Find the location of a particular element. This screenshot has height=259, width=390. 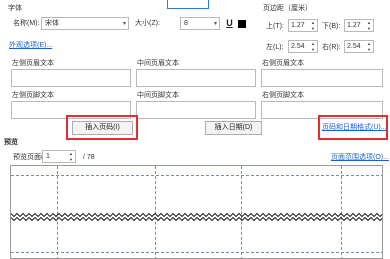

margin-top-label: 上(T): is located at coordinates (275, 26).